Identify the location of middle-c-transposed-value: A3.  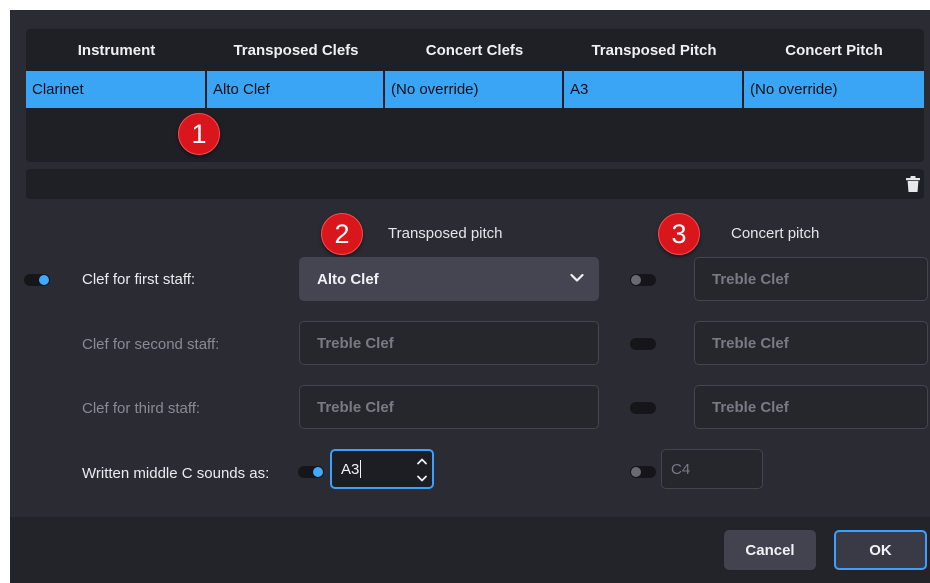
(350, 469).